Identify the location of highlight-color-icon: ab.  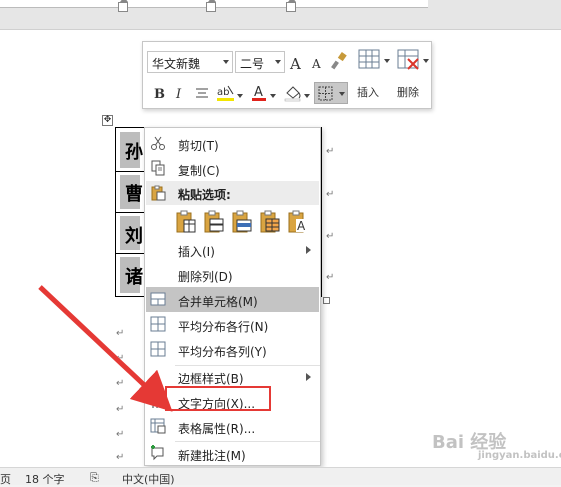
(226, 93).